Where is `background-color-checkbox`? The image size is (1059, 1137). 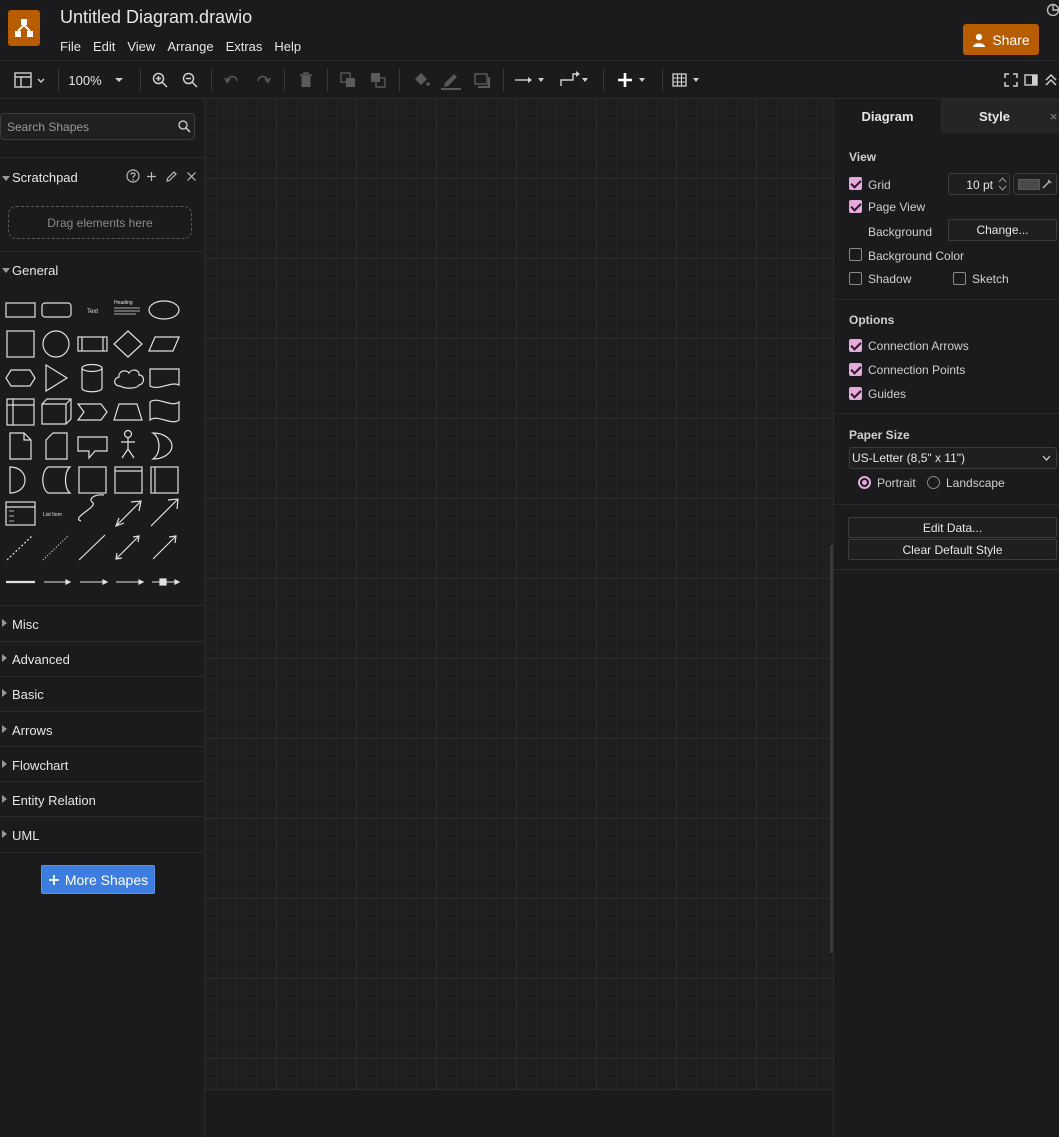
background-color-checkbox is located at coordinates (855, 254).